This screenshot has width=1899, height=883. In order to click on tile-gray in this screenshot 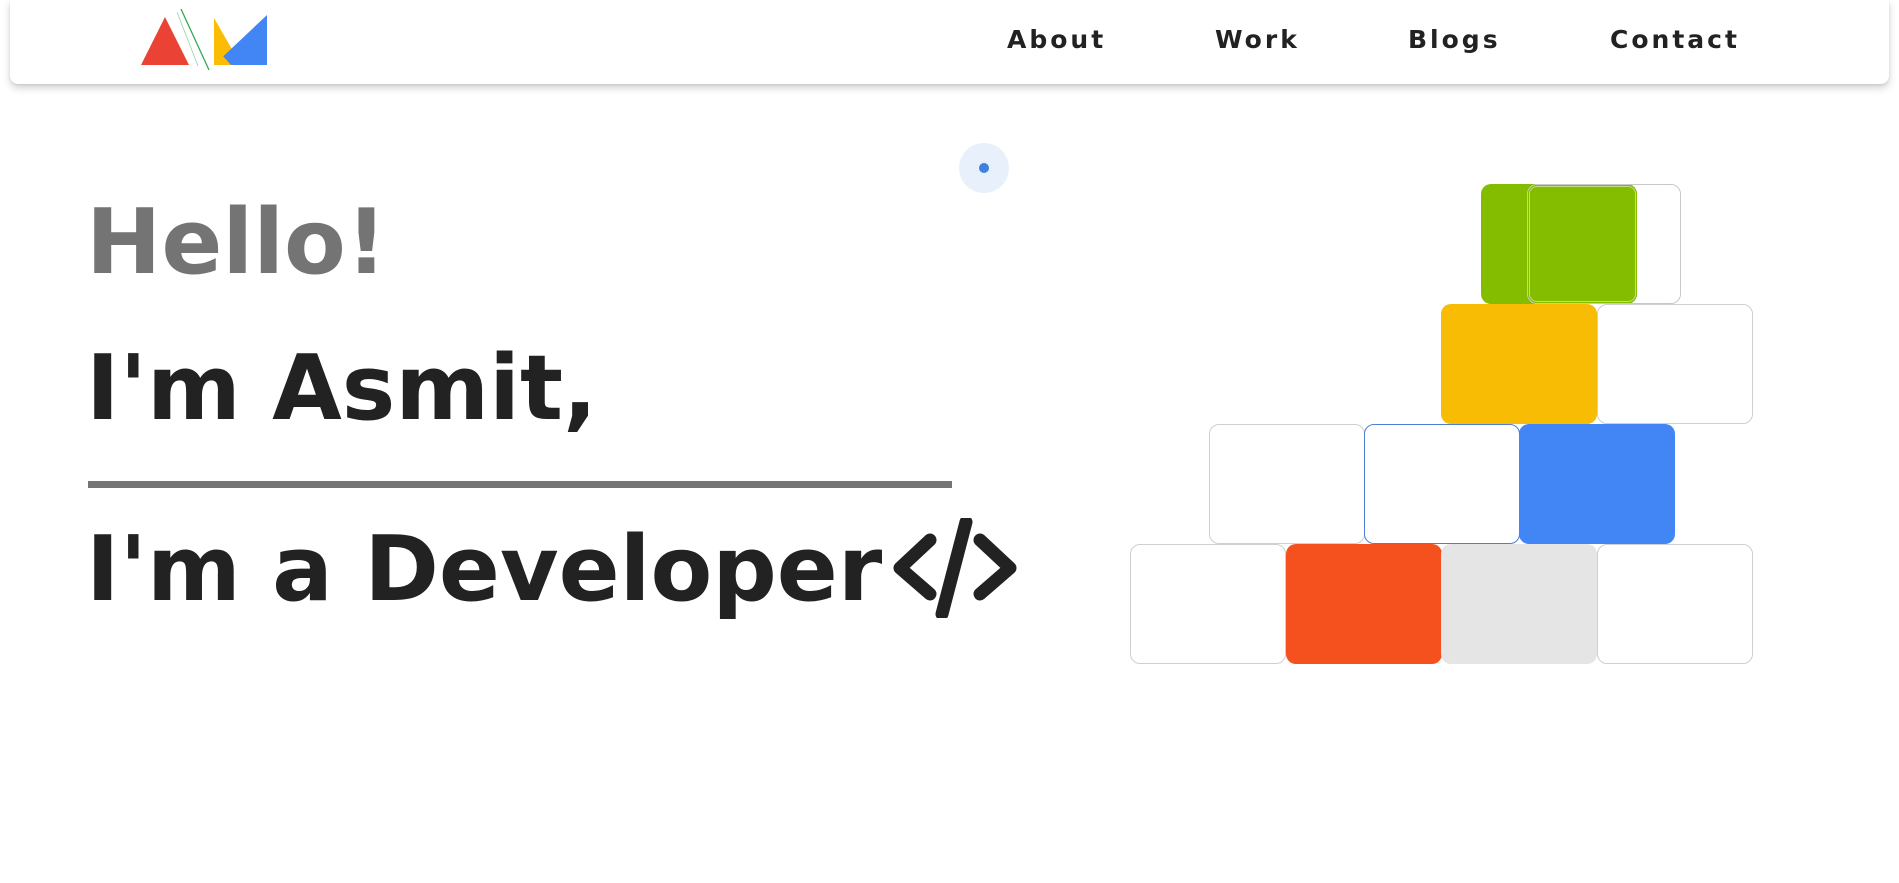, I will do `click(1519, 604)`.